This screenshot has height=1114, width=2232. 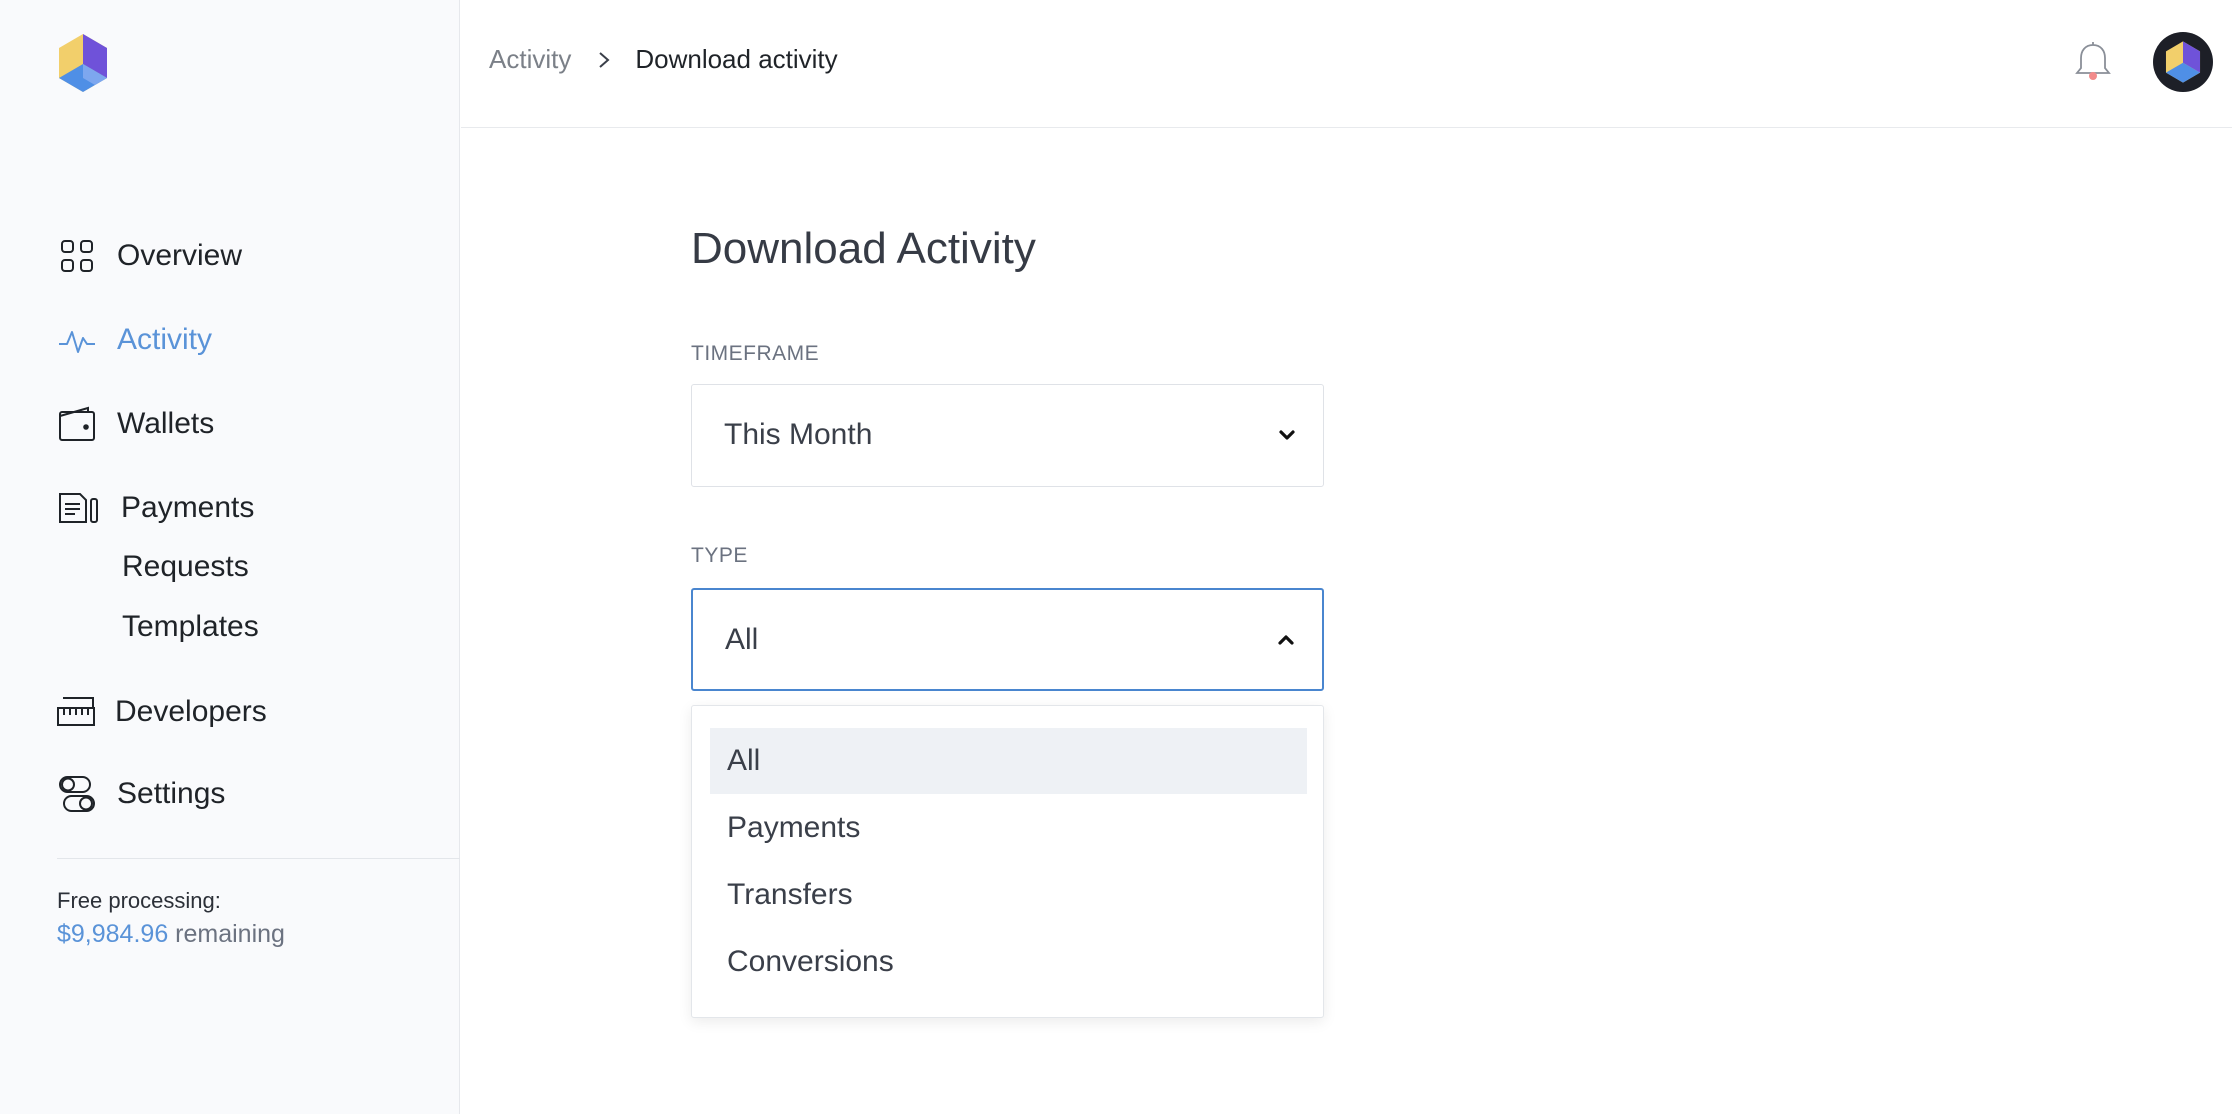 I want to click on type-label: TYPE, so click(x=719, y=555).